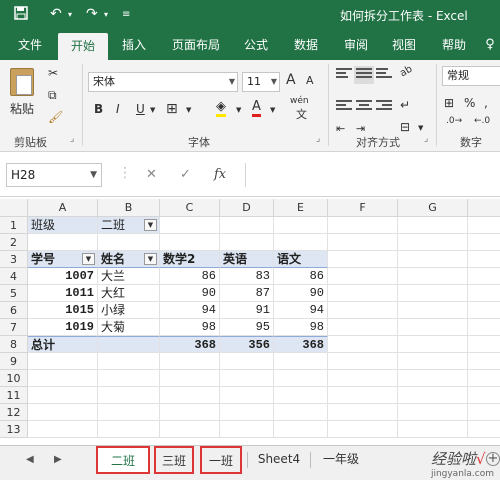 The image size is (500, 480). I want to click on align-middle-icon, so click(364, 75).